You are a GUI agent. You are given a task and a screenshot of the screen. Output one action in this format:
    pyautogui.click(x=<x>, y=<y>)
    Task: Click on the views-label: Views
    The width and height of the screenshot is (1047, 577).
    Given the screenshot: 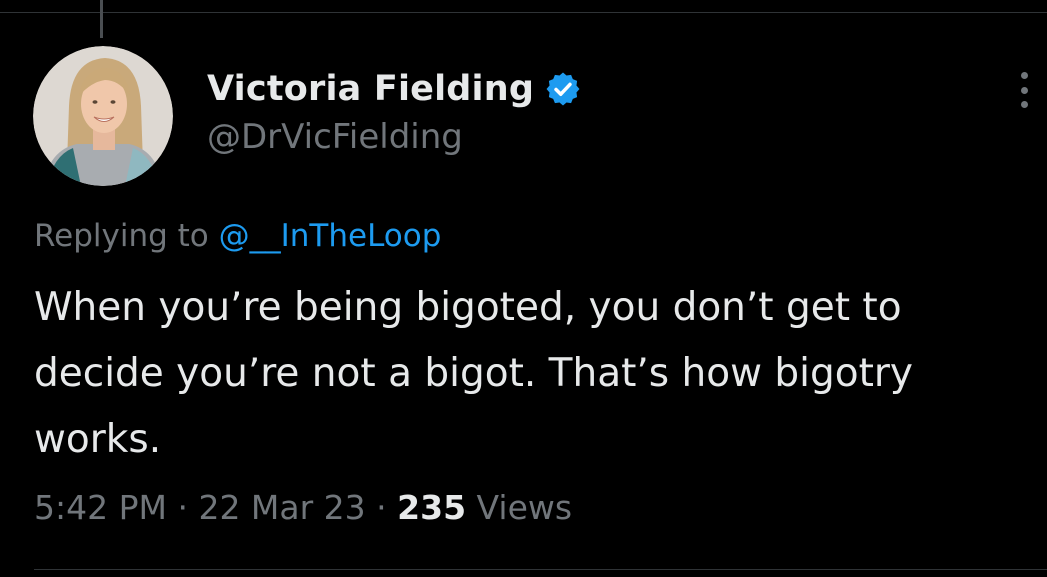 What is the action you would take?
    pyautogui.click(x=519, y=507)
    